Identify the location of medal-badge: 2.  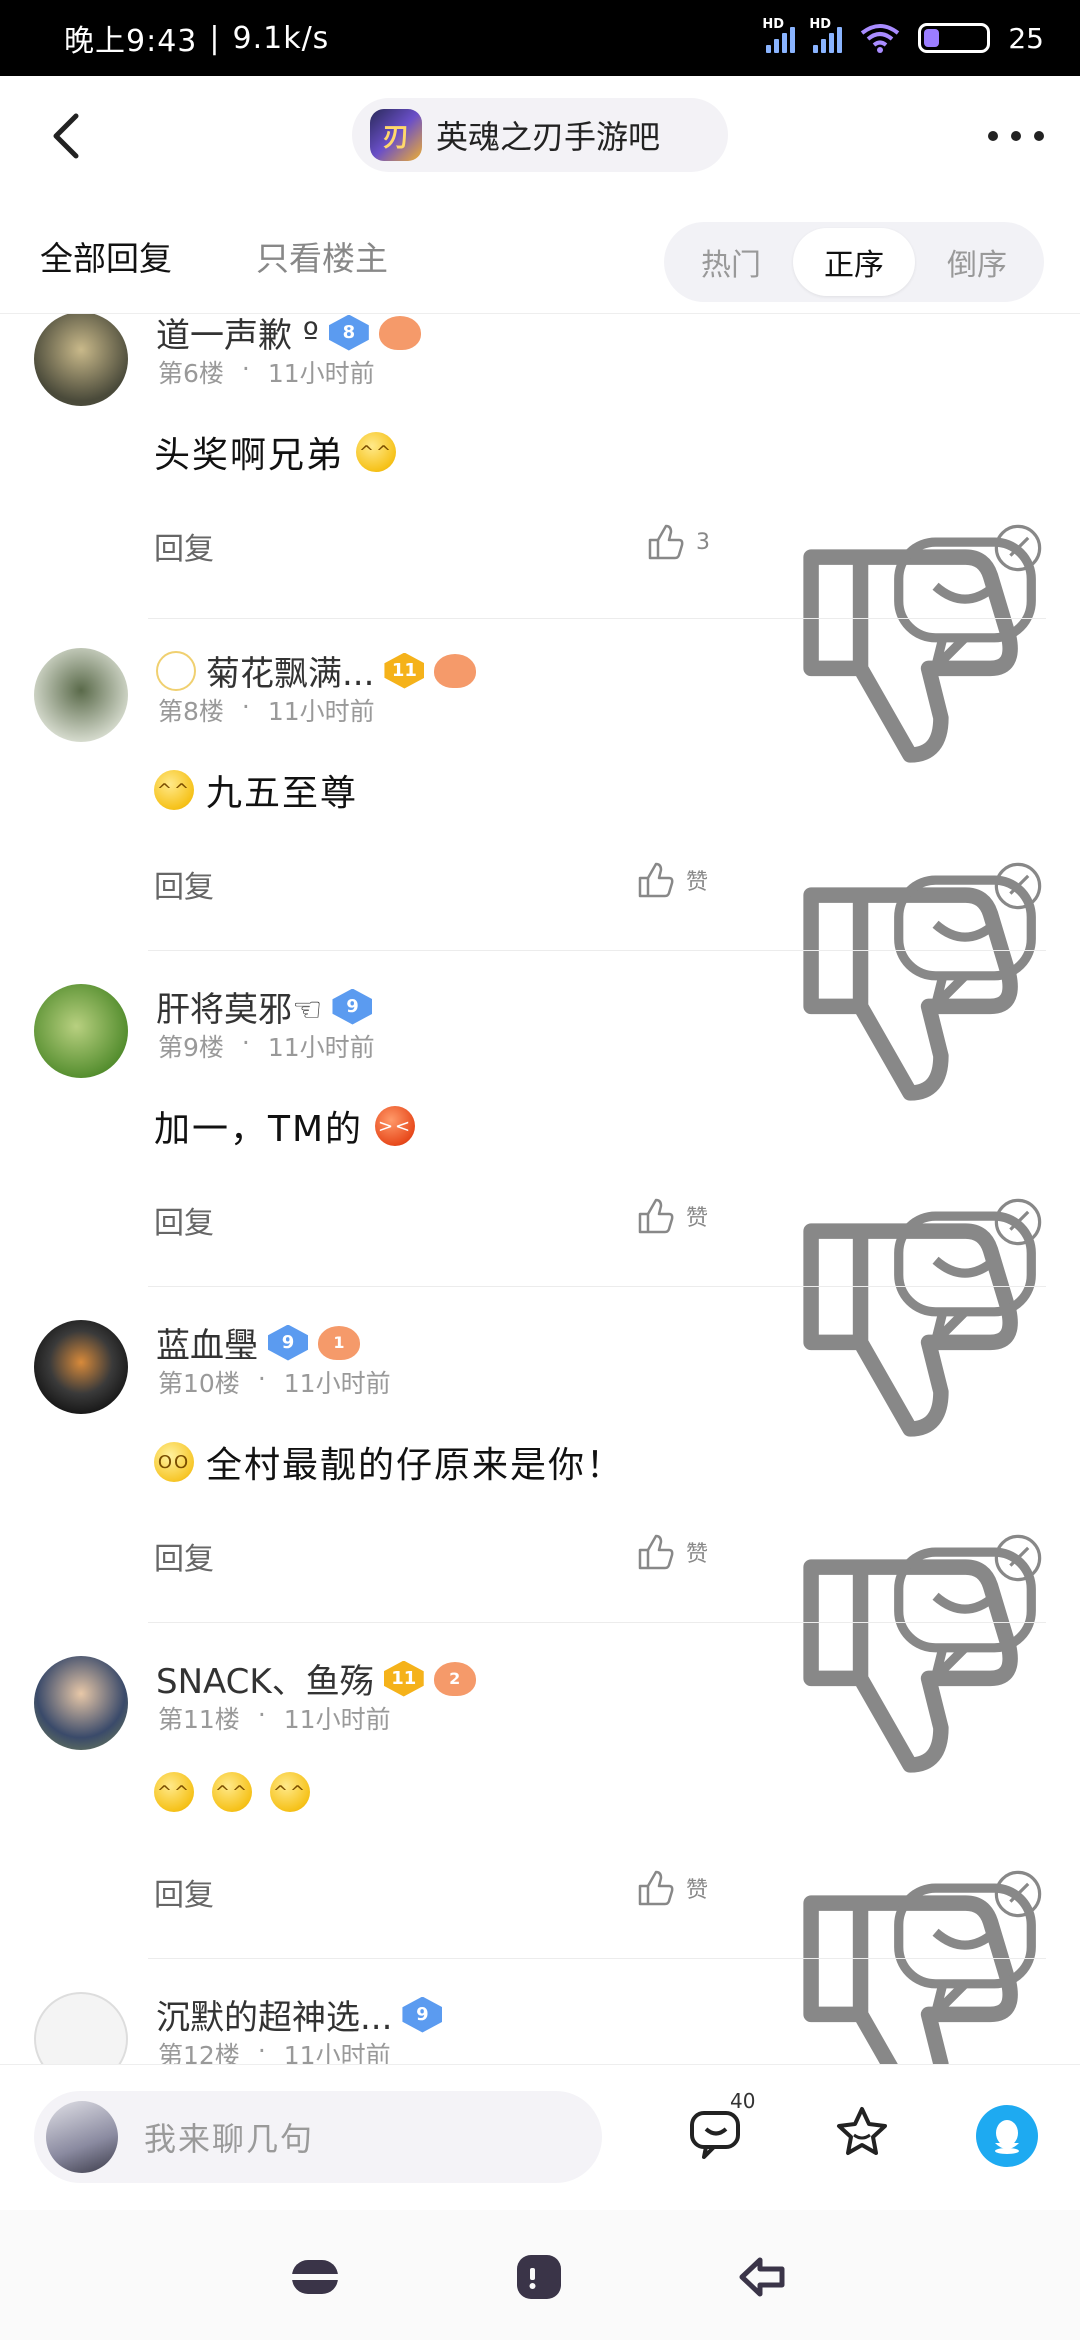
(454, 1678).